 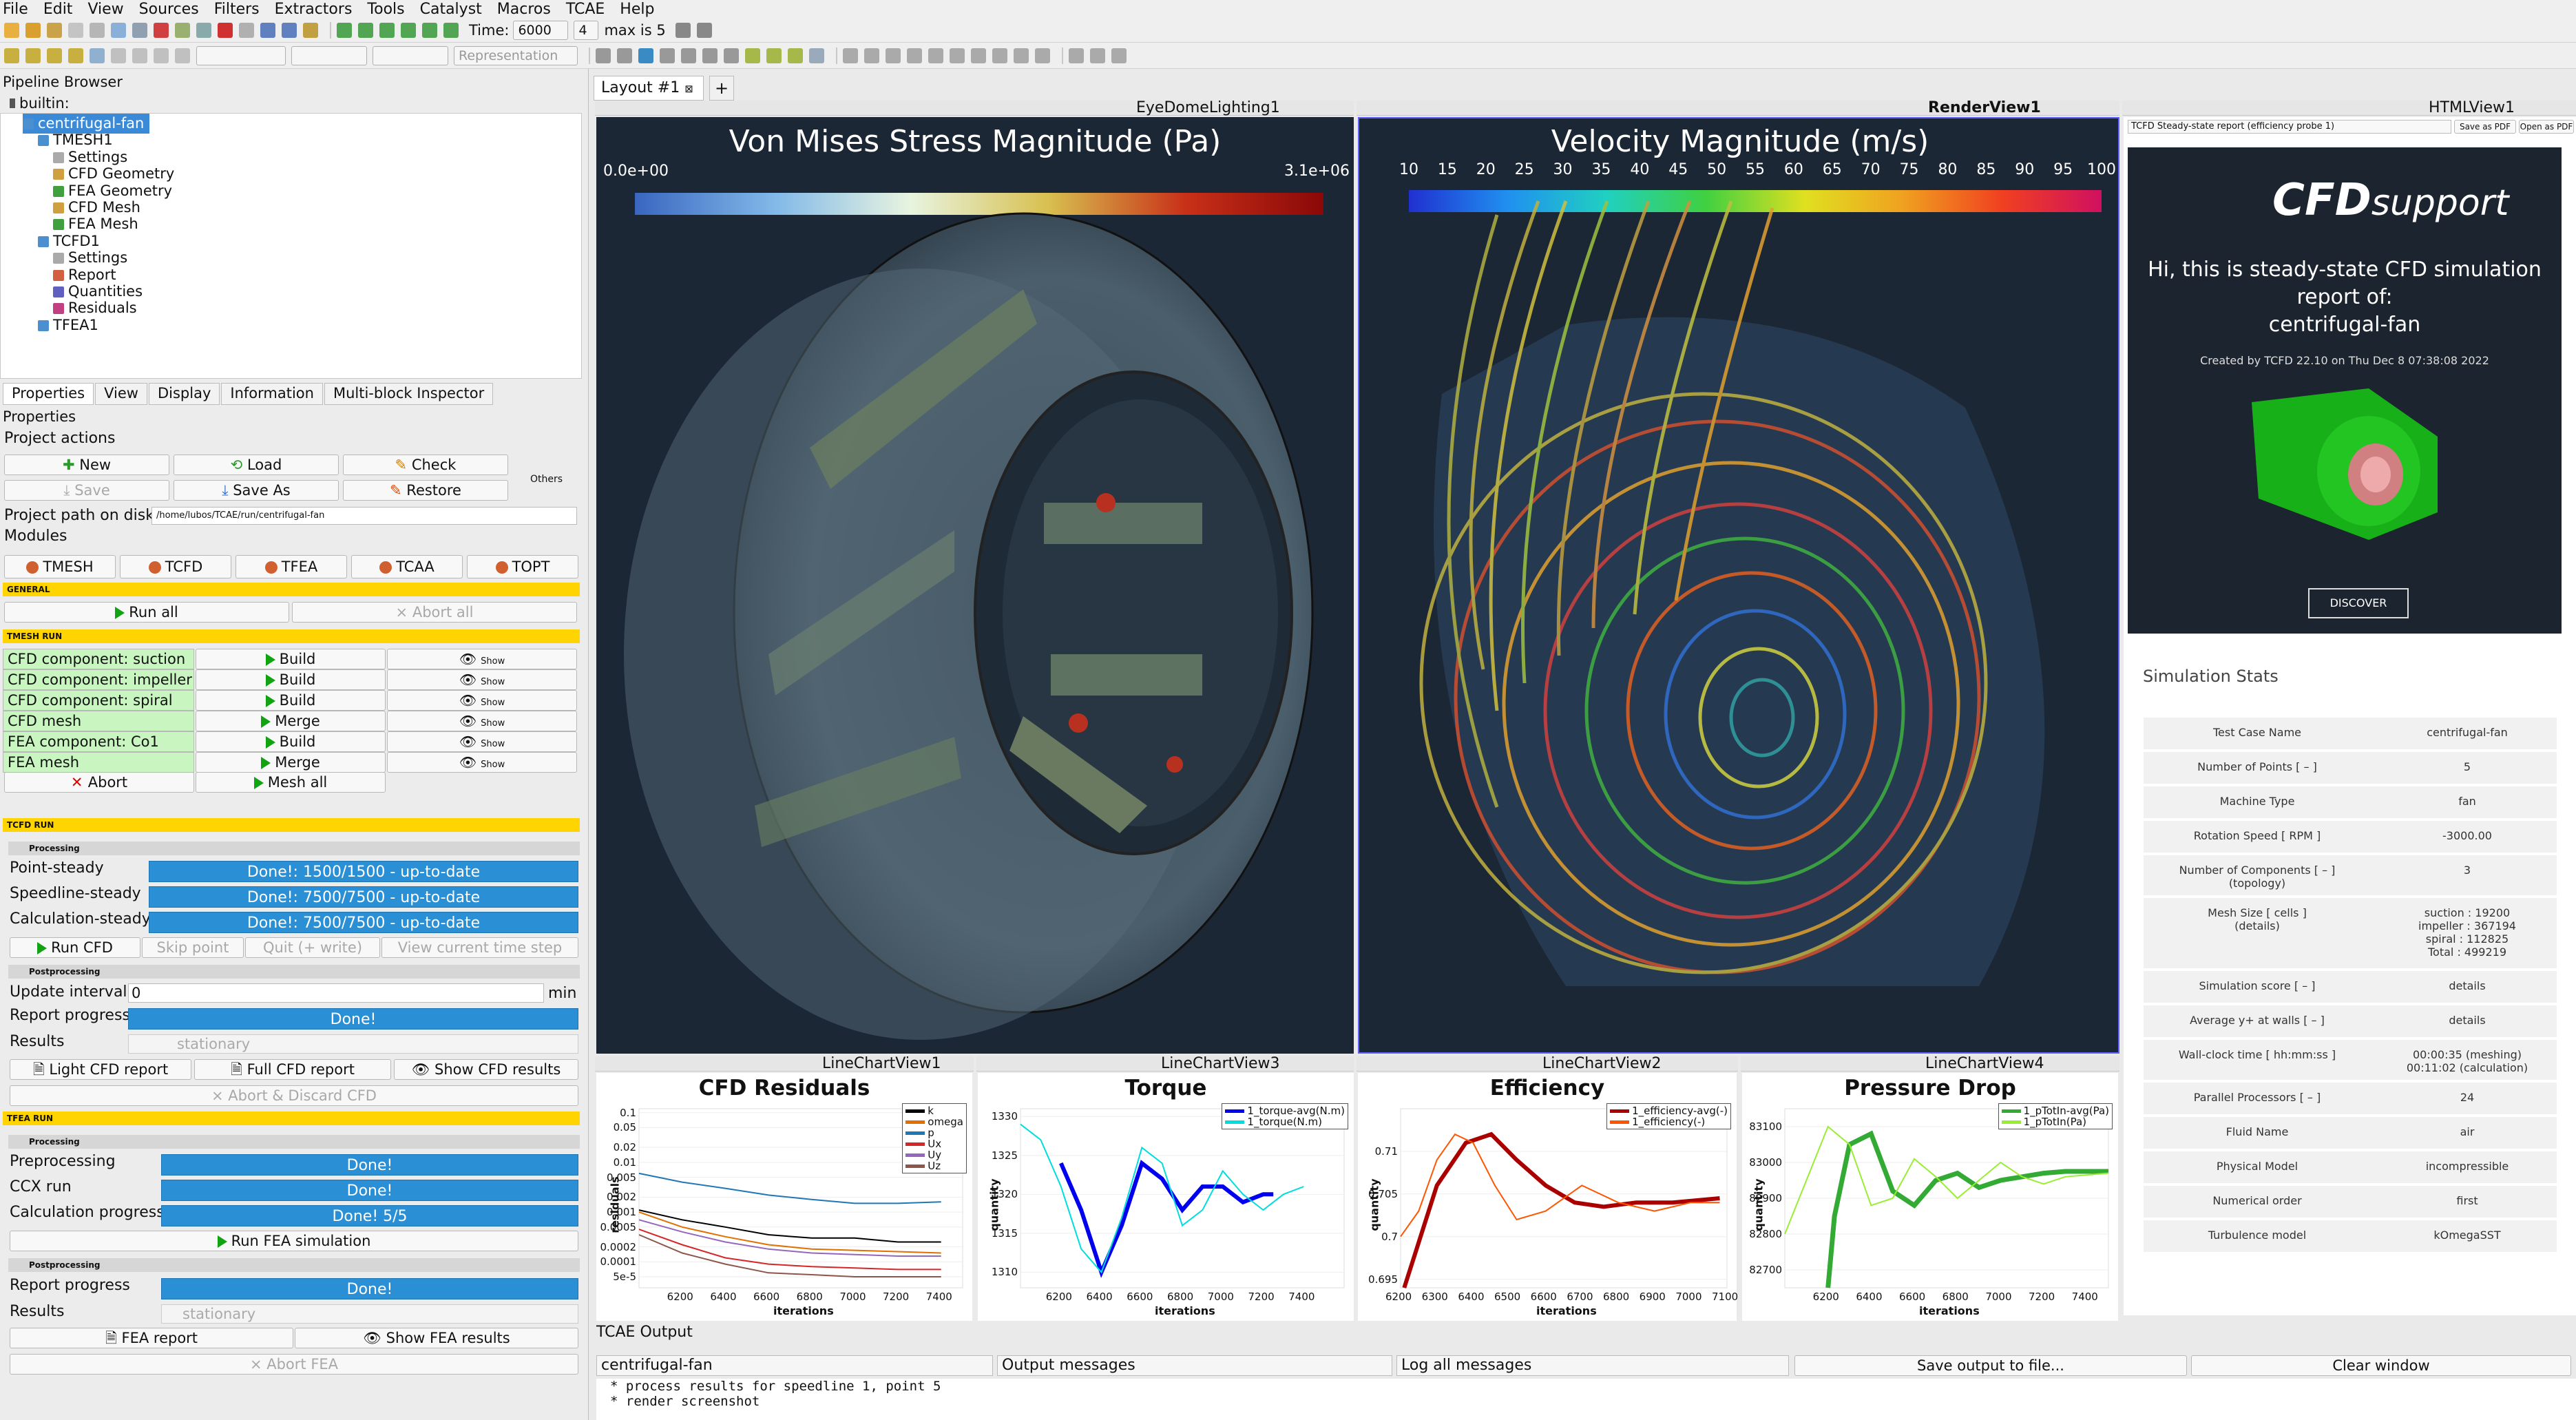 What do you see at coordinates (2485, 127) in the screenshot?
I see `save-pdf-button: Save as PDF` at bounding box center [2485, 127].